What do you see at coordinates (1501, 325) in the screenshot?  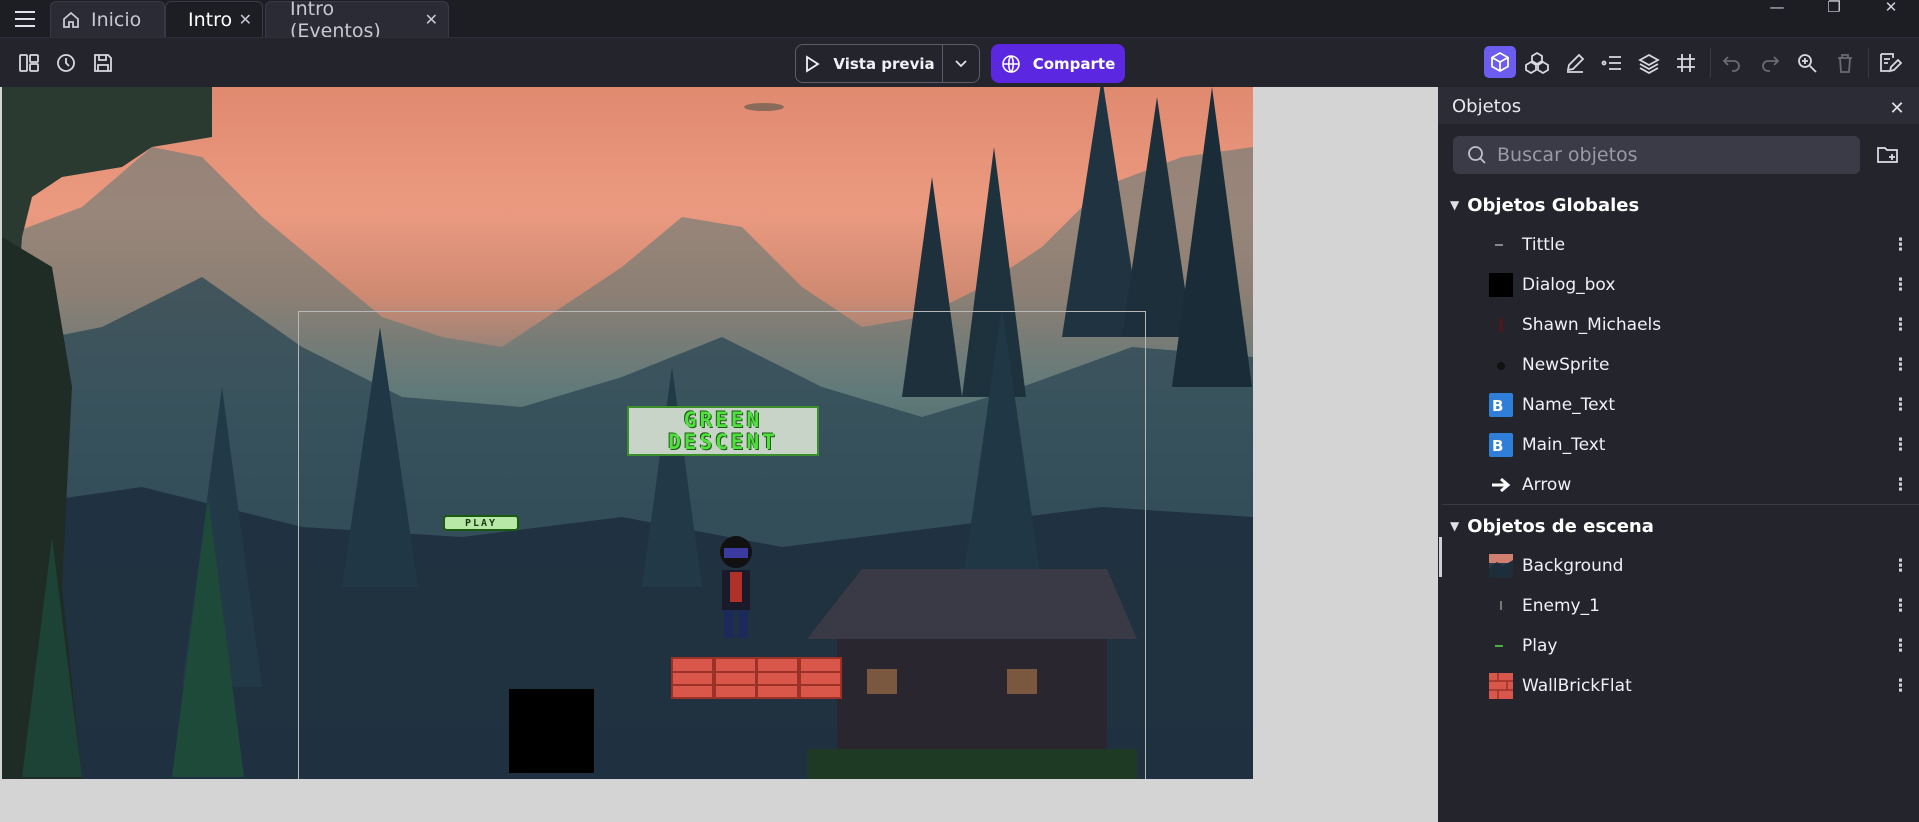 I see `character-icon` at bounding box center [1501, 325].